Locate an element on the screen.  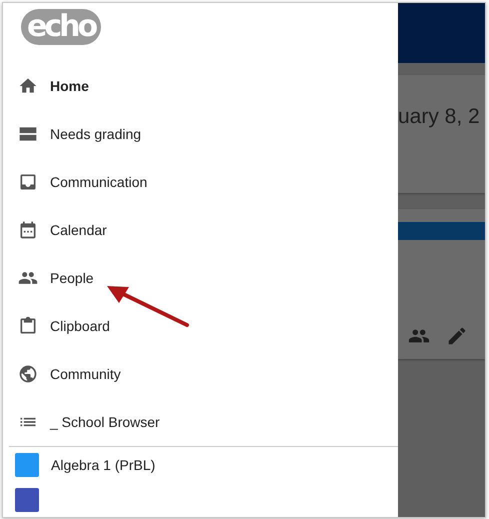
pencil-icon is located at coordinates (457, 336).